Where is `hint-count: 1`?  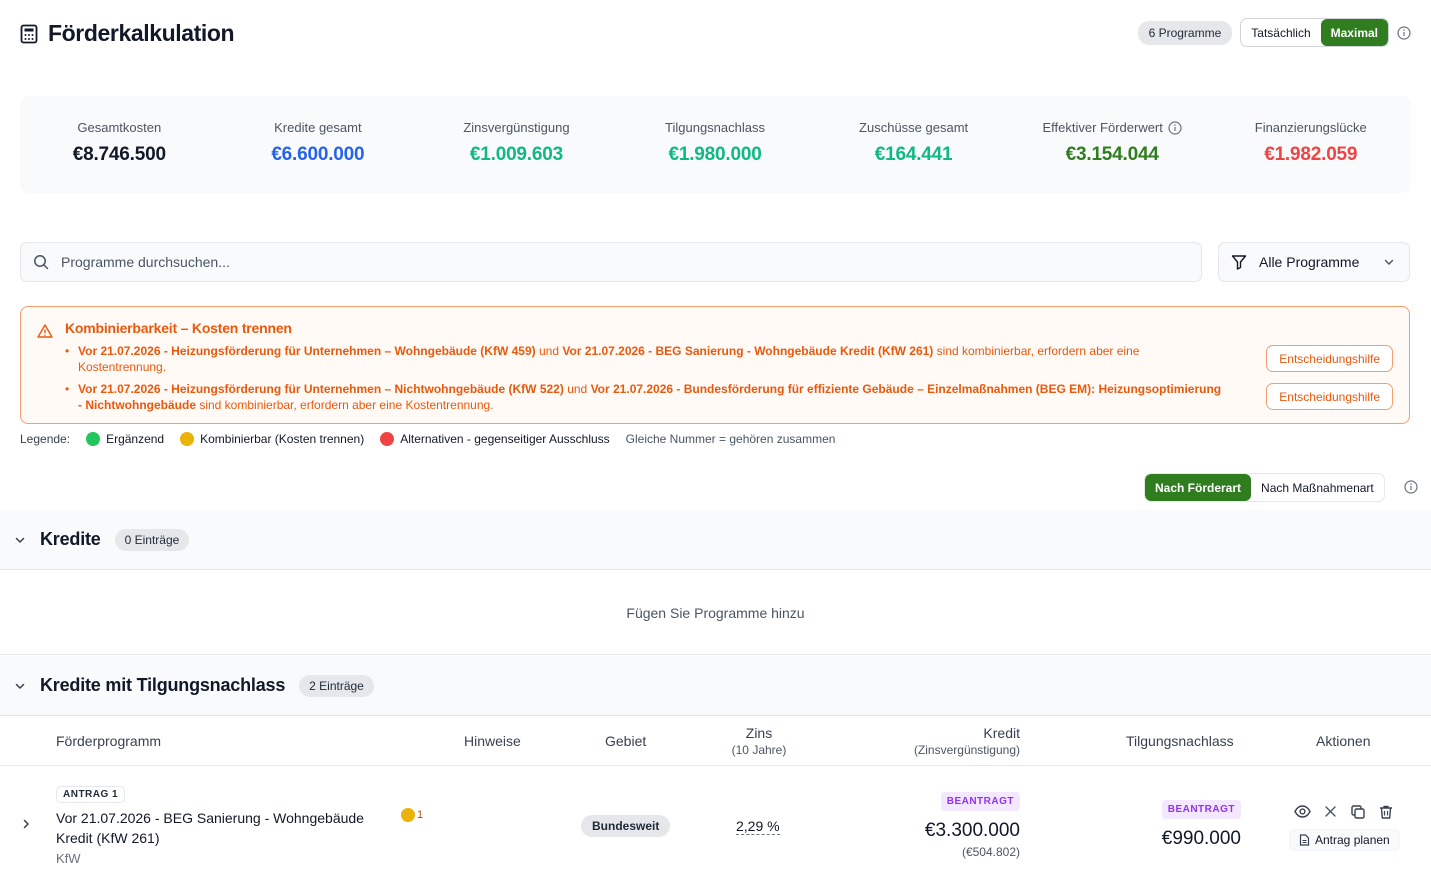
hint-count: 1 is located at coordinates (420, 815).